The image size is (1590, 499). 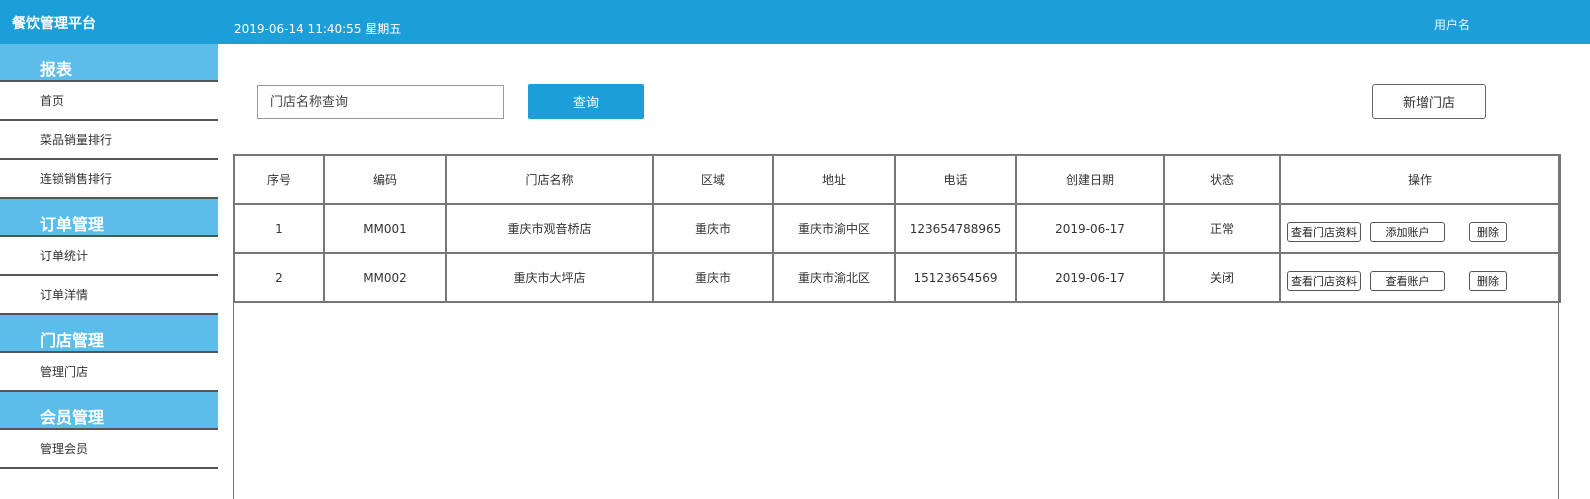 What do you see at coordinates (109, 334) in the screenshot?
I see `sidebar-section-stores: 门店管理` at bounding box center [109, 334].